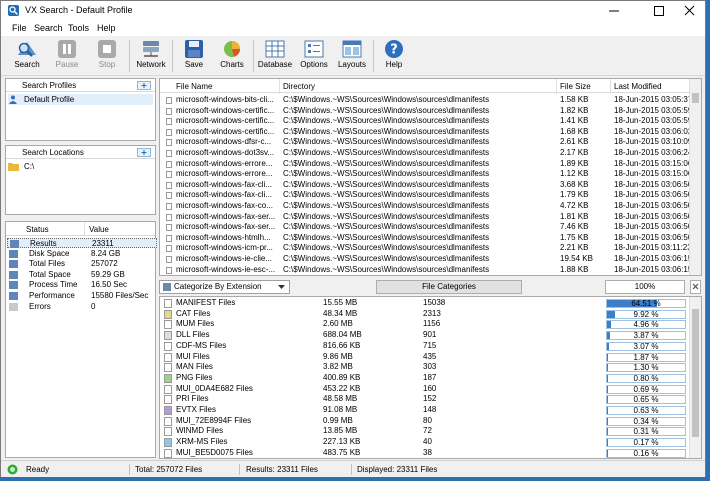 This screenshot has width=710, height=481. I want to click on category-row: XRM-MS Files 227.13 KB 40 0.17 %, so click(425, 442).